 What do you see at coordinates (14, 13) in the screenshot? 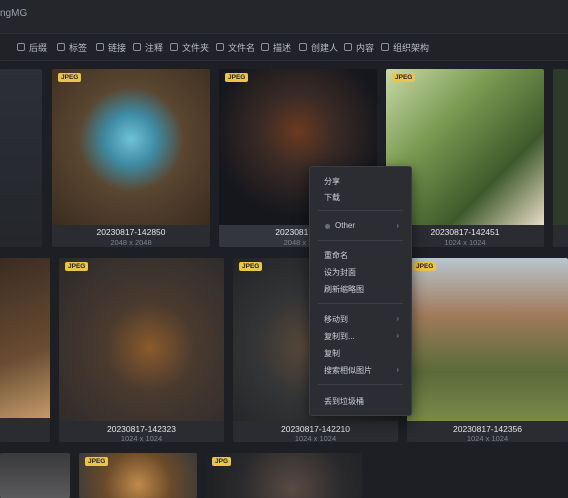
I see `app-title: ngMG` at bounding box center [14, 13].